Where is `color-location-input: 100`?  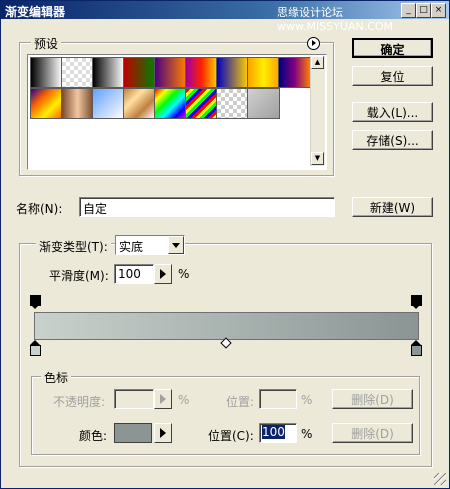
color-location-input: 100 is located at coordinates (278, 433).